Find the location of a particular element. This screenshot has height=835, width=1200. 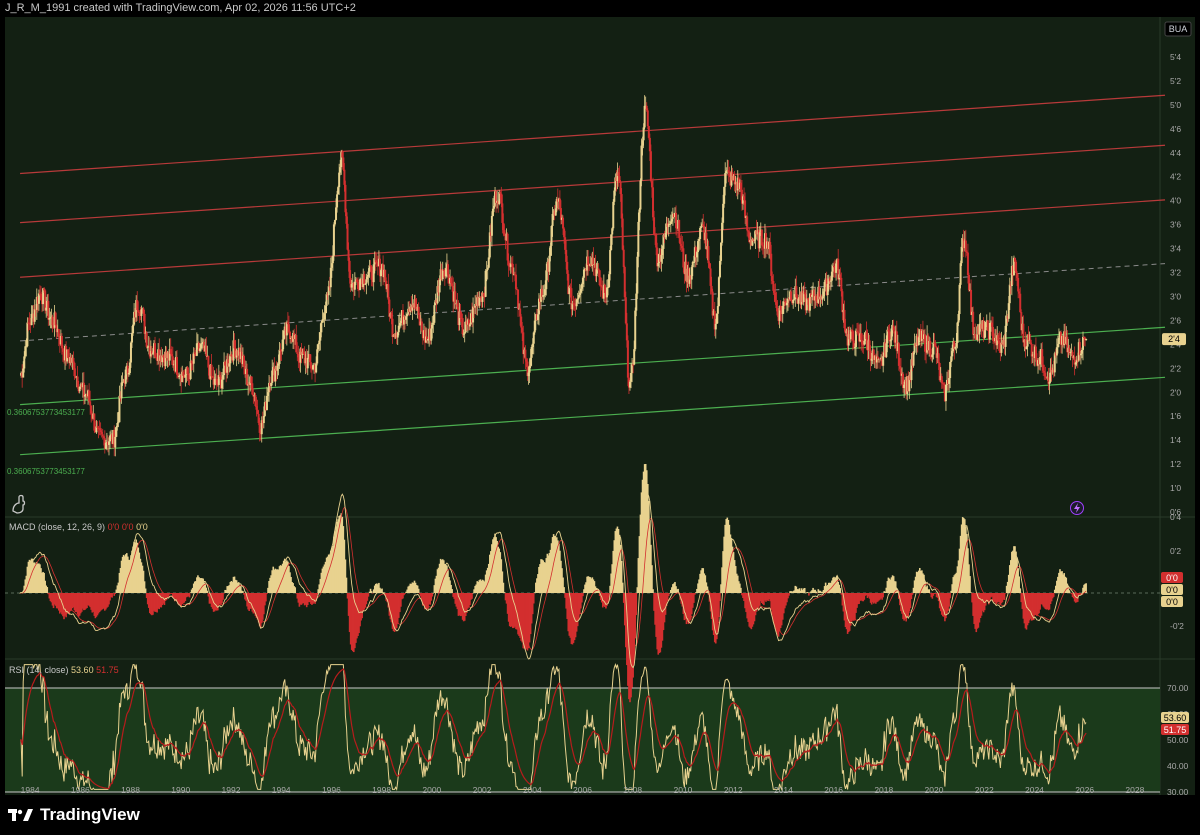

macd-badge-2: 0'0 is located at coordinates (1172, 590).